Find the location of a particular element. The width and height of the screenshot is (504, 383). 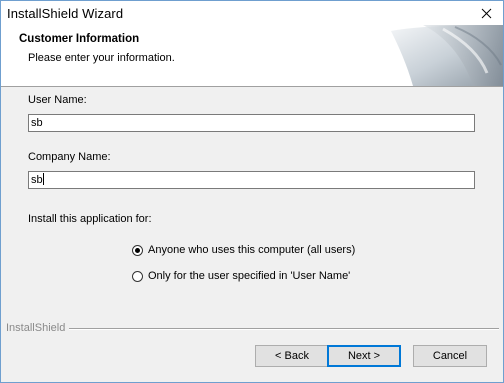

close-icon is located at coordinates (486, 13).